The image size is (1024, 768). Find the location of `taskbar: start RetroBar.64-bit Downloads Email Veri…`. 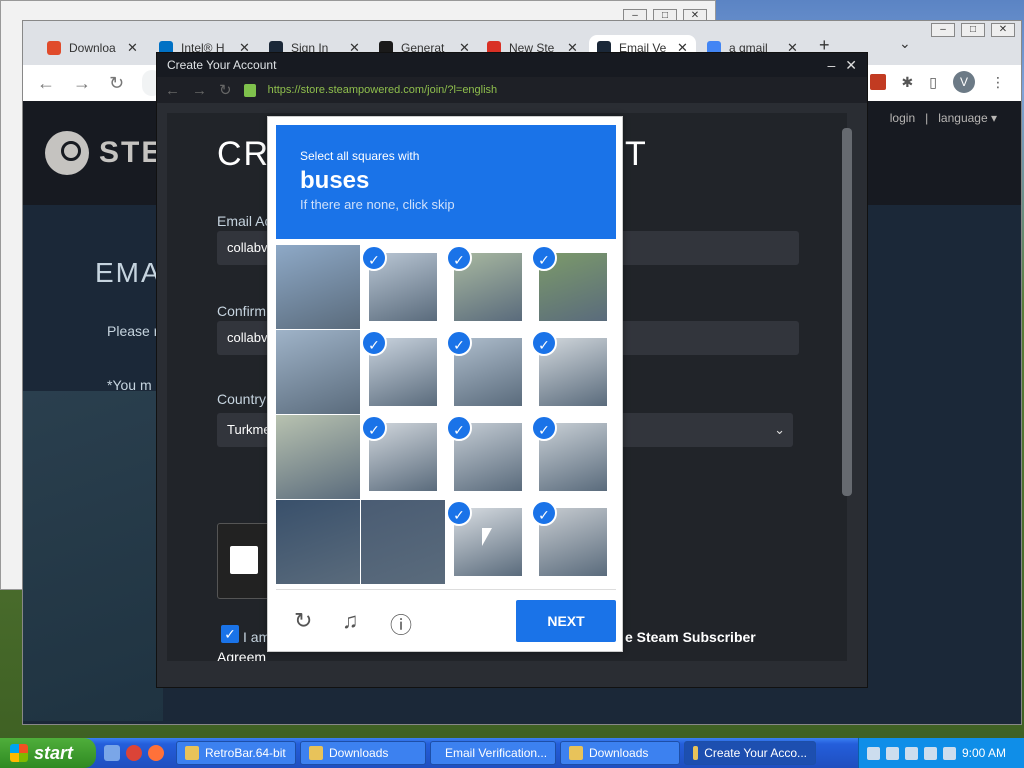

taskbar: start RetroBar.64-bit Downloads Email Veri… is located at coordinates (512, 753).